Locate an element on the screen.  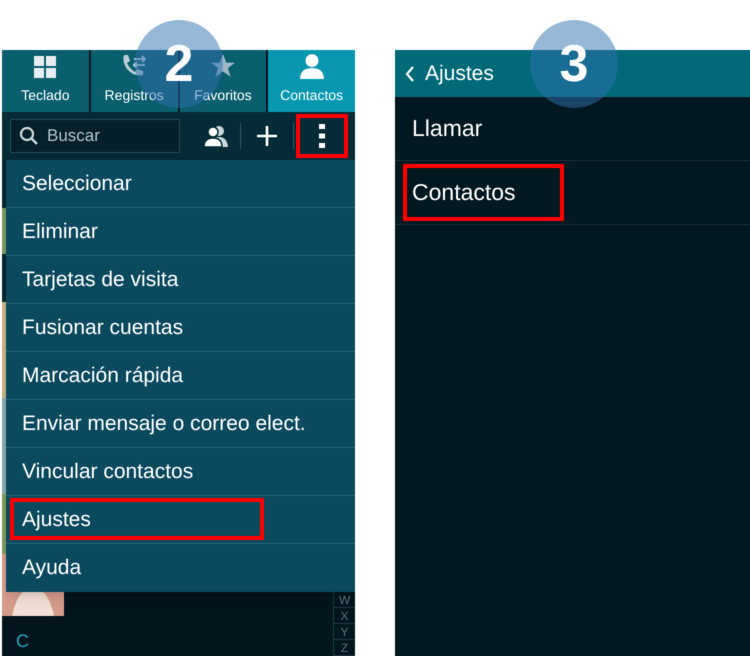
settings-item: Llamar is located at coordinates (572, 129).